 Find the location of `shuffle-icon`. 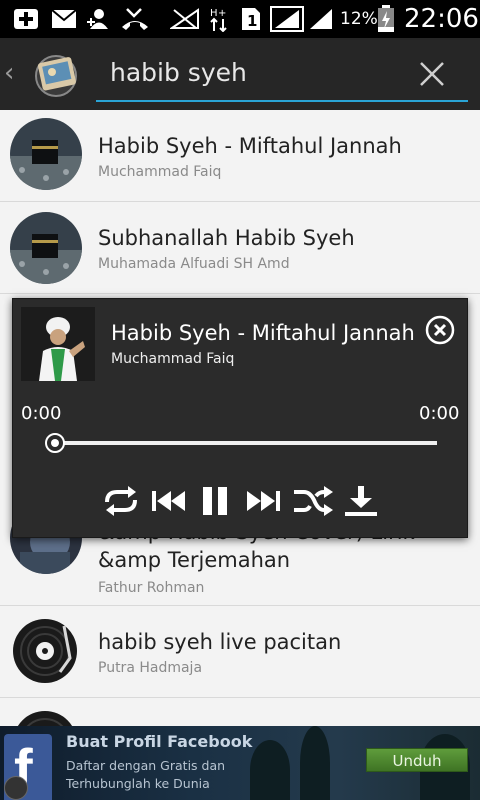

shuffle-icon is located at coordinates (313, 501).